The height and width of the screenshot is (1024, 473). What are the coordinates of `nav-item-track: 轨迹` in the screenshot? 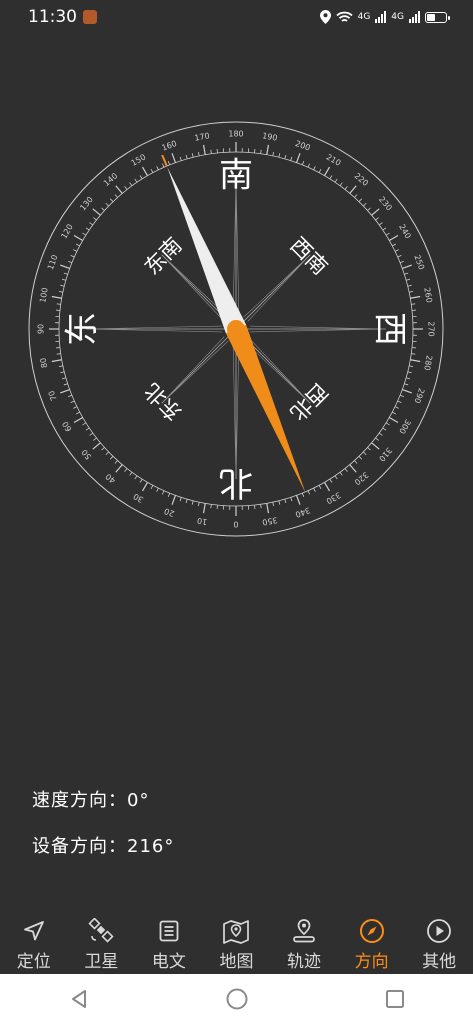 It's located at (304, 944).